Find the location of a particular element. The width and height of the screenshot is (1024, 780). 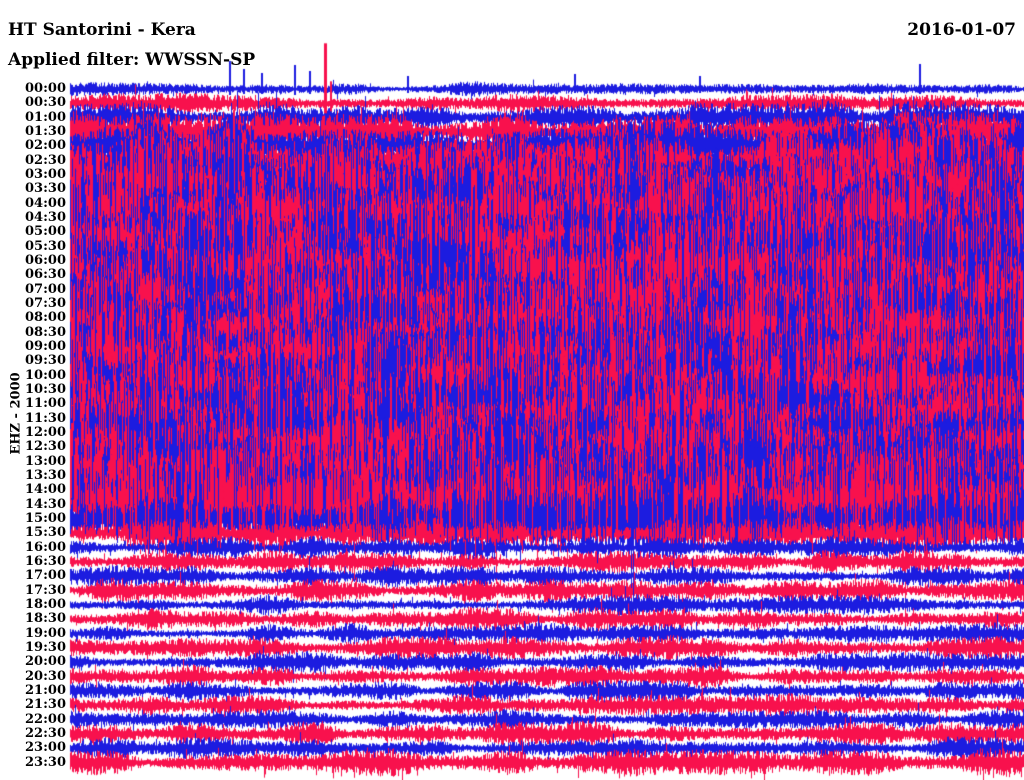

time-label: 02:00 is located at coordinates (45, 146).